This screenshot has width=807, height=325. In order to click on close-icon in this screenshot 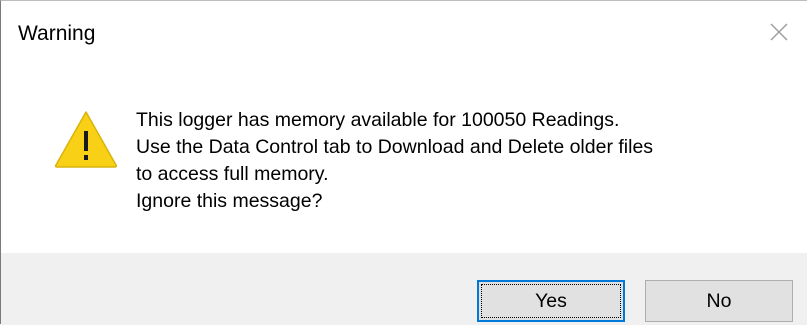, I will do `click(779, 32)`.